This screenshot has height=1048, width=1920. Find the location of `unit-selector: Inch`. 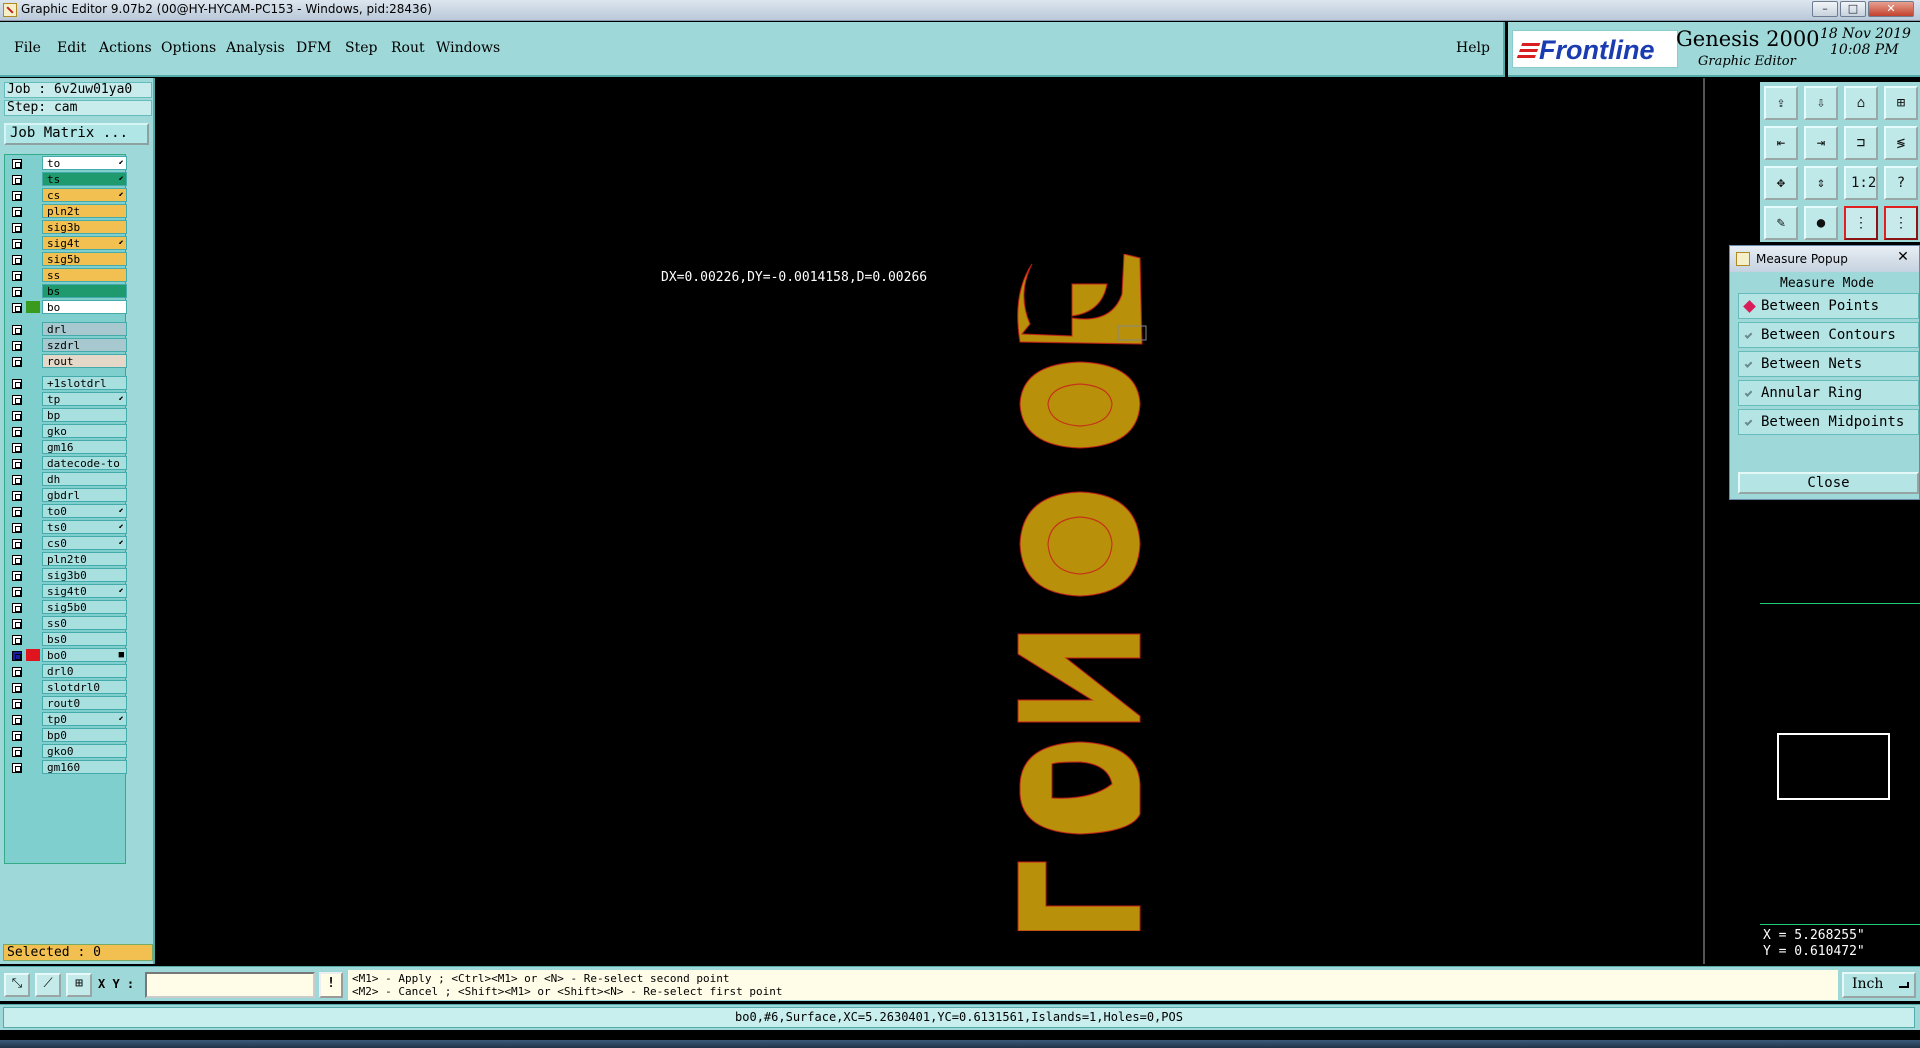

unit-selector: Inch is located at coordinates (1879, 985).